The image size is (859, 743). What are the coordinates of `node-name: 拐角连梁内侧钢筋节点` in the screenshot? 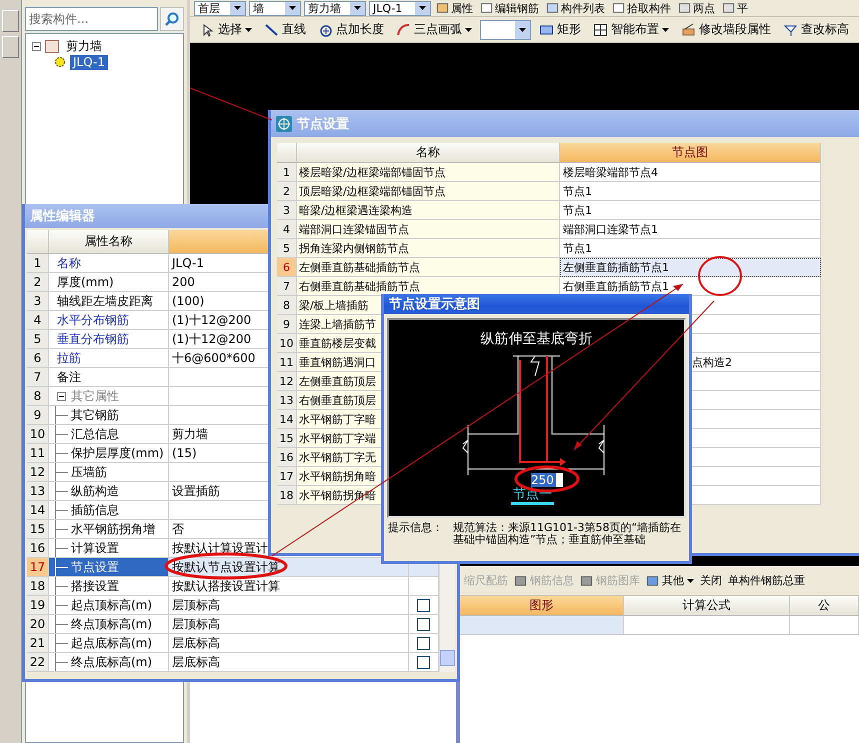 It's located at (428, 248).